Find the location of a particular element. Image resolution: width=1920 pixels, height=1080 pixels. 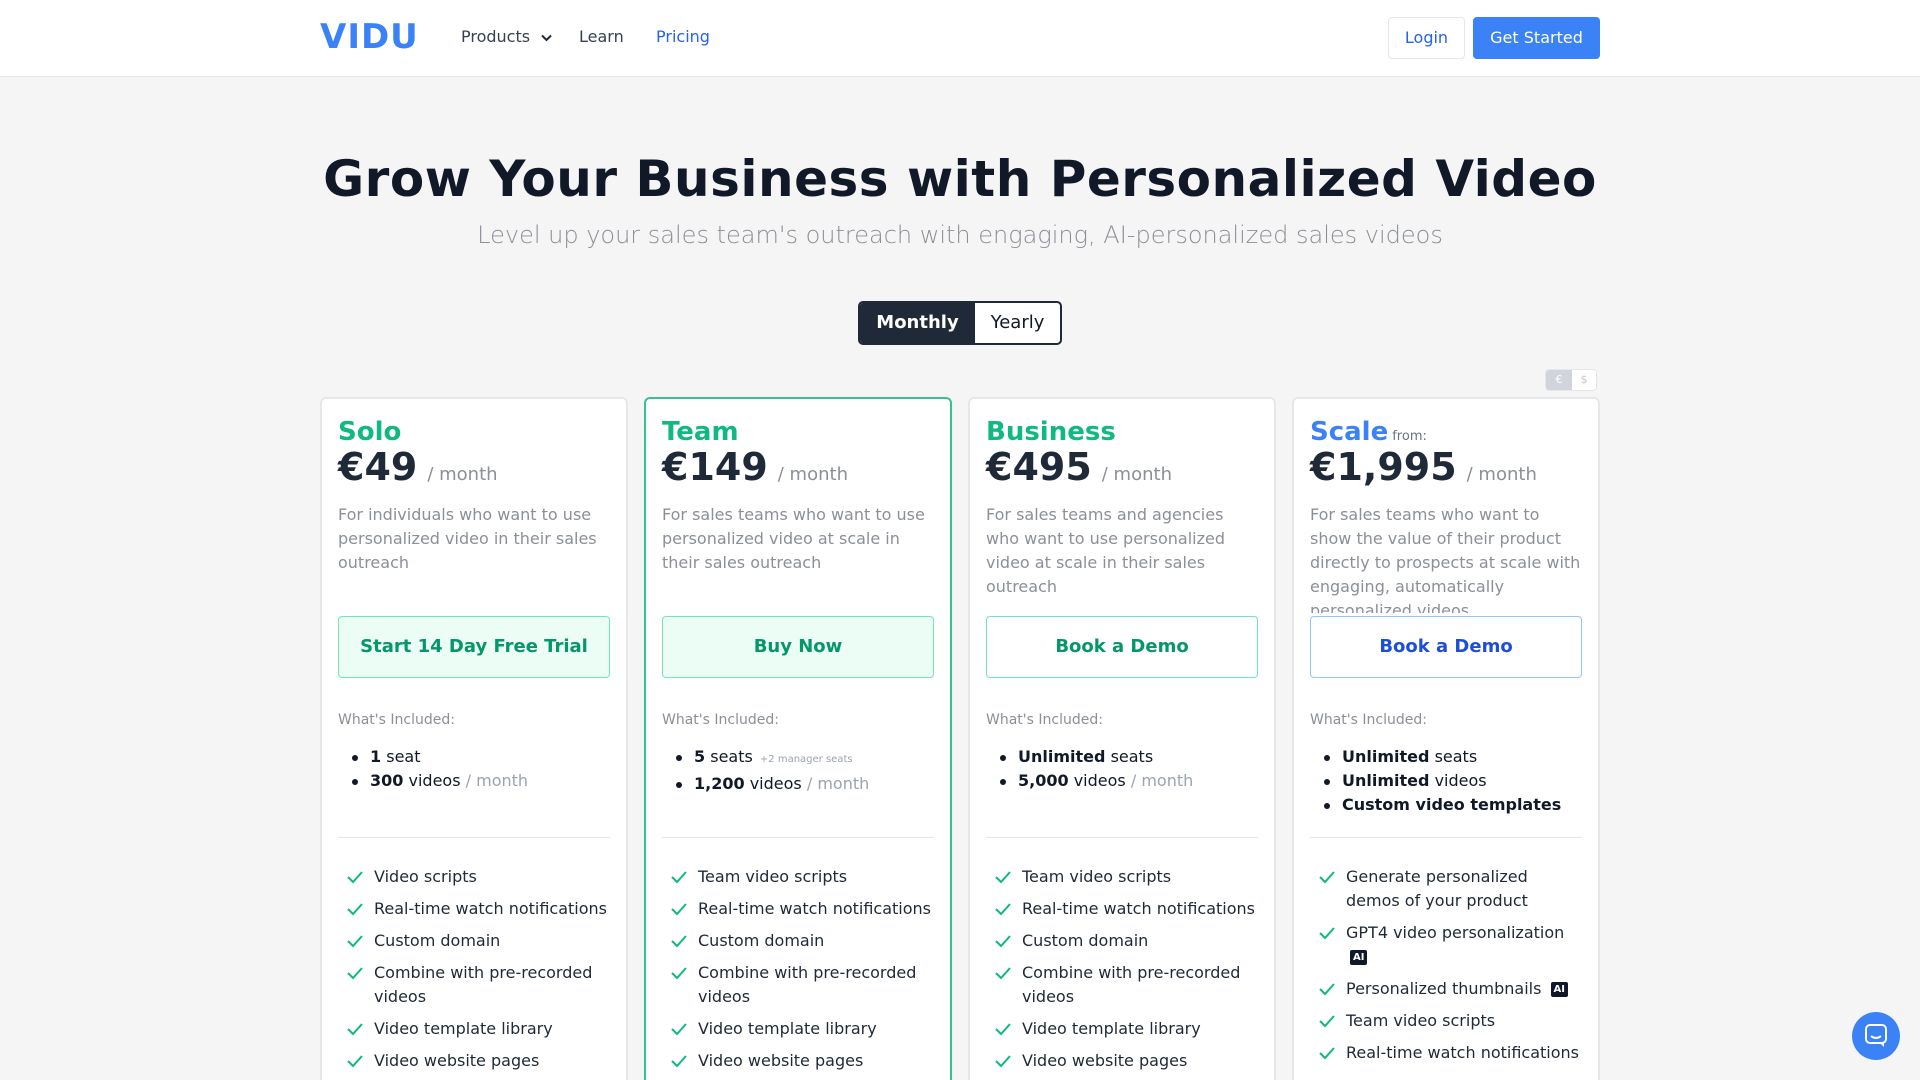

nav-products: Products is located at coordinates (506, 36).